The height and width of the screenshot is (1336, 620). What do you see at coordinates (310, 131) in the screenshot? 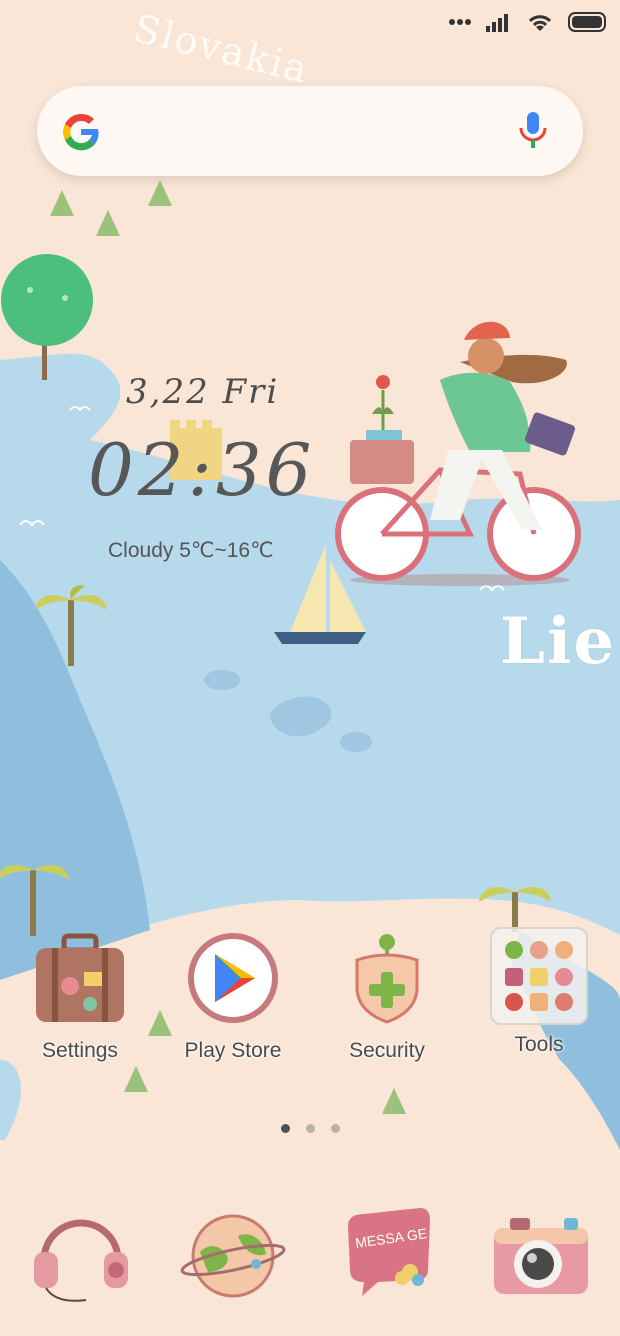
I see `google-search-bar` at bounding box center [310, 131].